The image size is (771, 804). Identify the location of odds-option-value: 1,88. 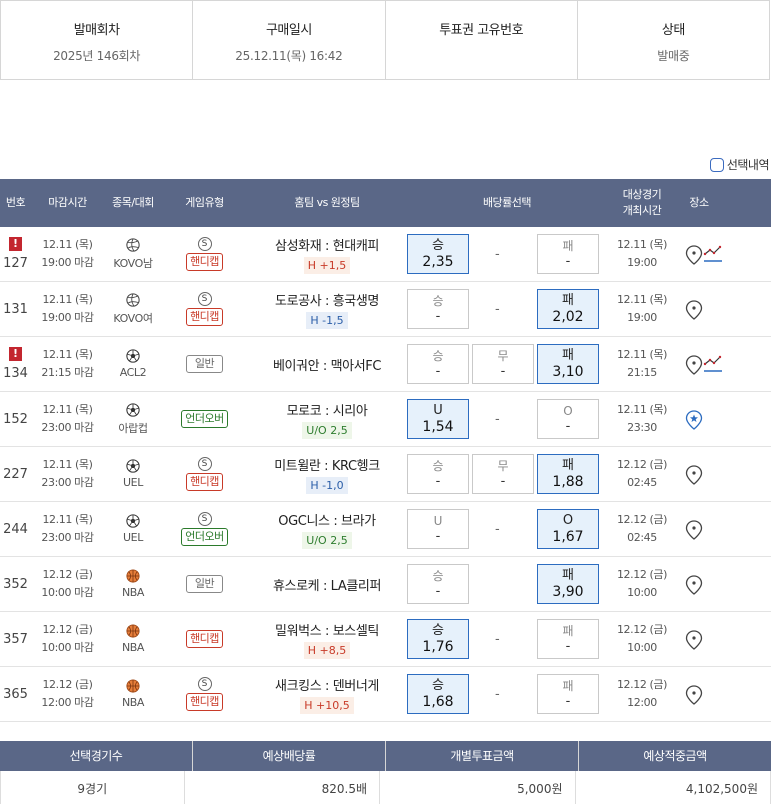
(568, 482).